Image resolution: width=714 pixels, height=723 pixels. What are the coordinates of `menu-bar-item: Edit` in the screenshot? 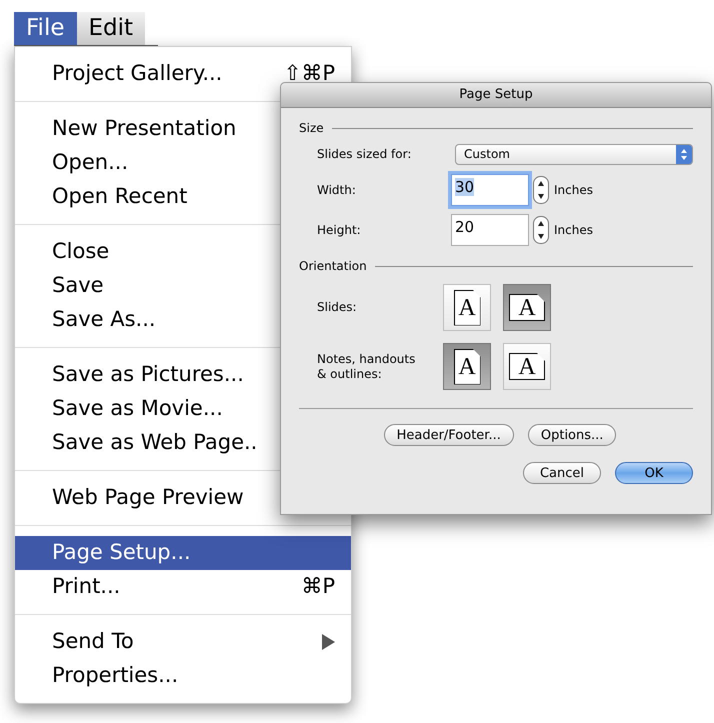 It's located at (111, 28).